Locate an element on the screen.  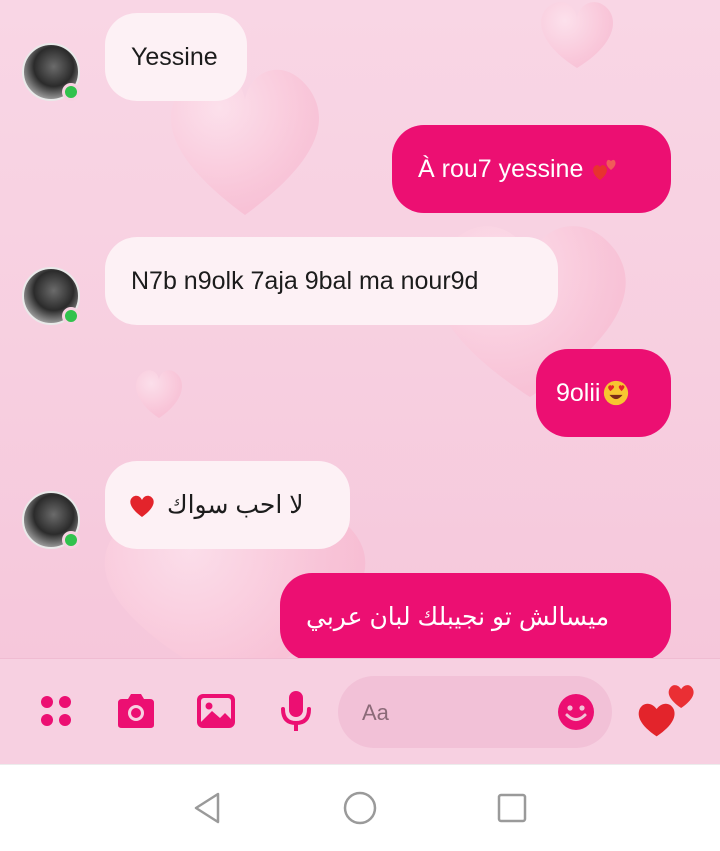
heart-eyes-face-icon is located at coordinates (616, 393).